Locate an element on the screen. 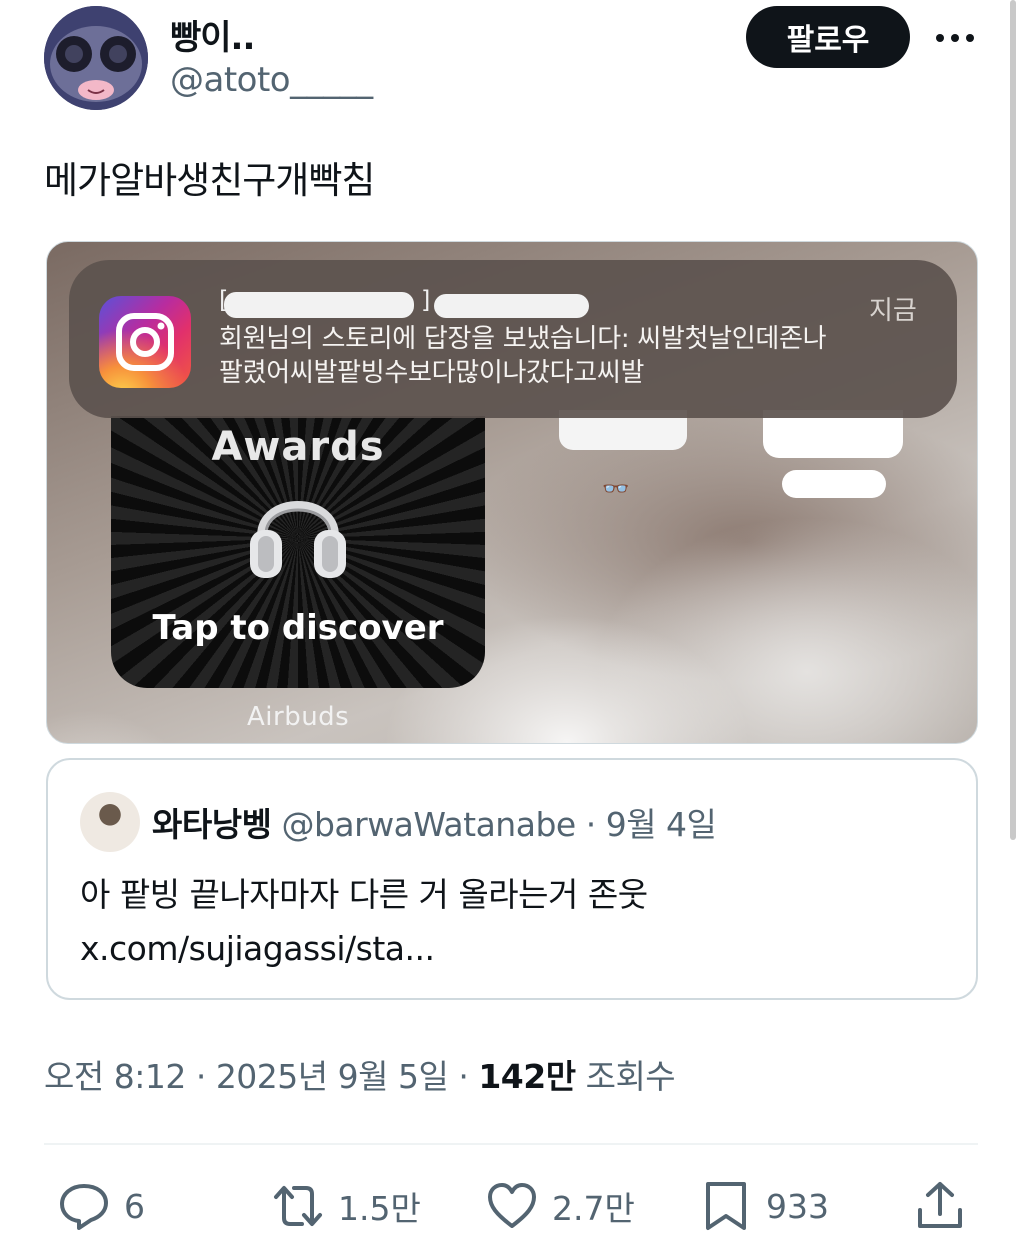 The image size is (1024, 1252). retweet-icon is located at coordinates (298, 1206).